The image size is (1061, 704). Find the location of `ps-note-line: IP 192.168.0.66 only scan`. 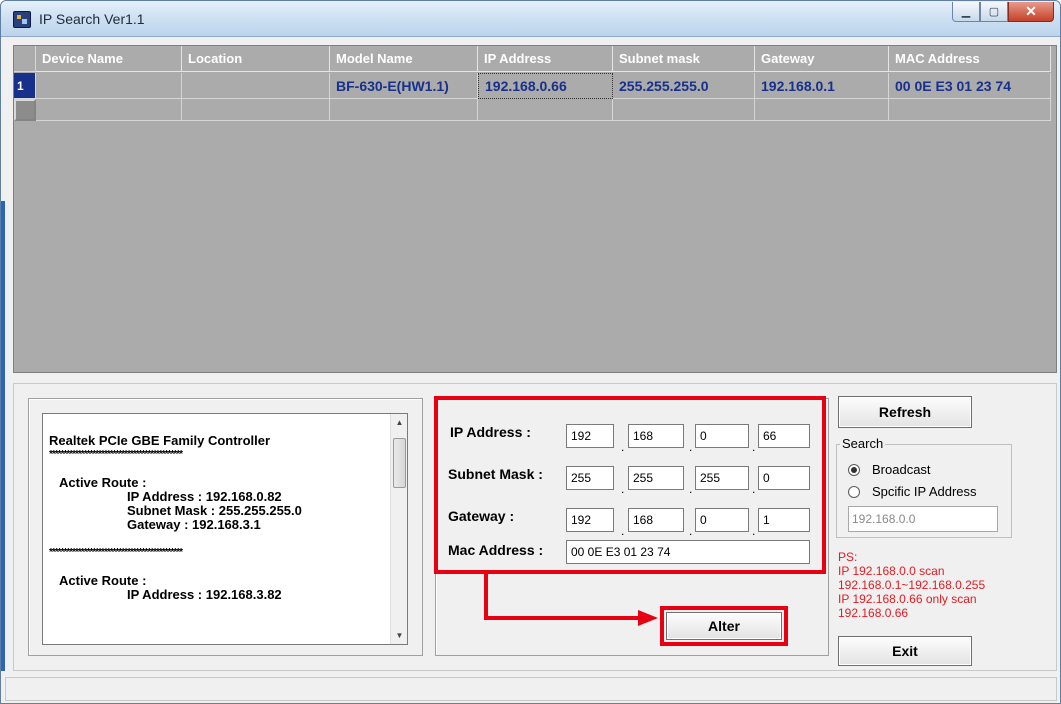

ps-note-line: IP 192.168.0.66 only scan is located at coordinates (907, 599).